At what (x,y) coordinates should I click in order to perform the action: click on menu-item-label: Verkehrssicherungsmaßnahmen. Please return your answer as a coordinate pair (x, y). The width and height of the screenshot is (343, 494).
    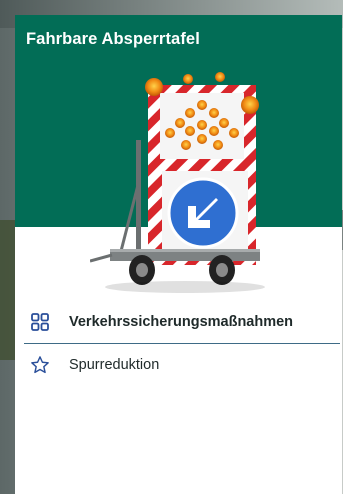
    Looking at the image, I should click on (181, 321).